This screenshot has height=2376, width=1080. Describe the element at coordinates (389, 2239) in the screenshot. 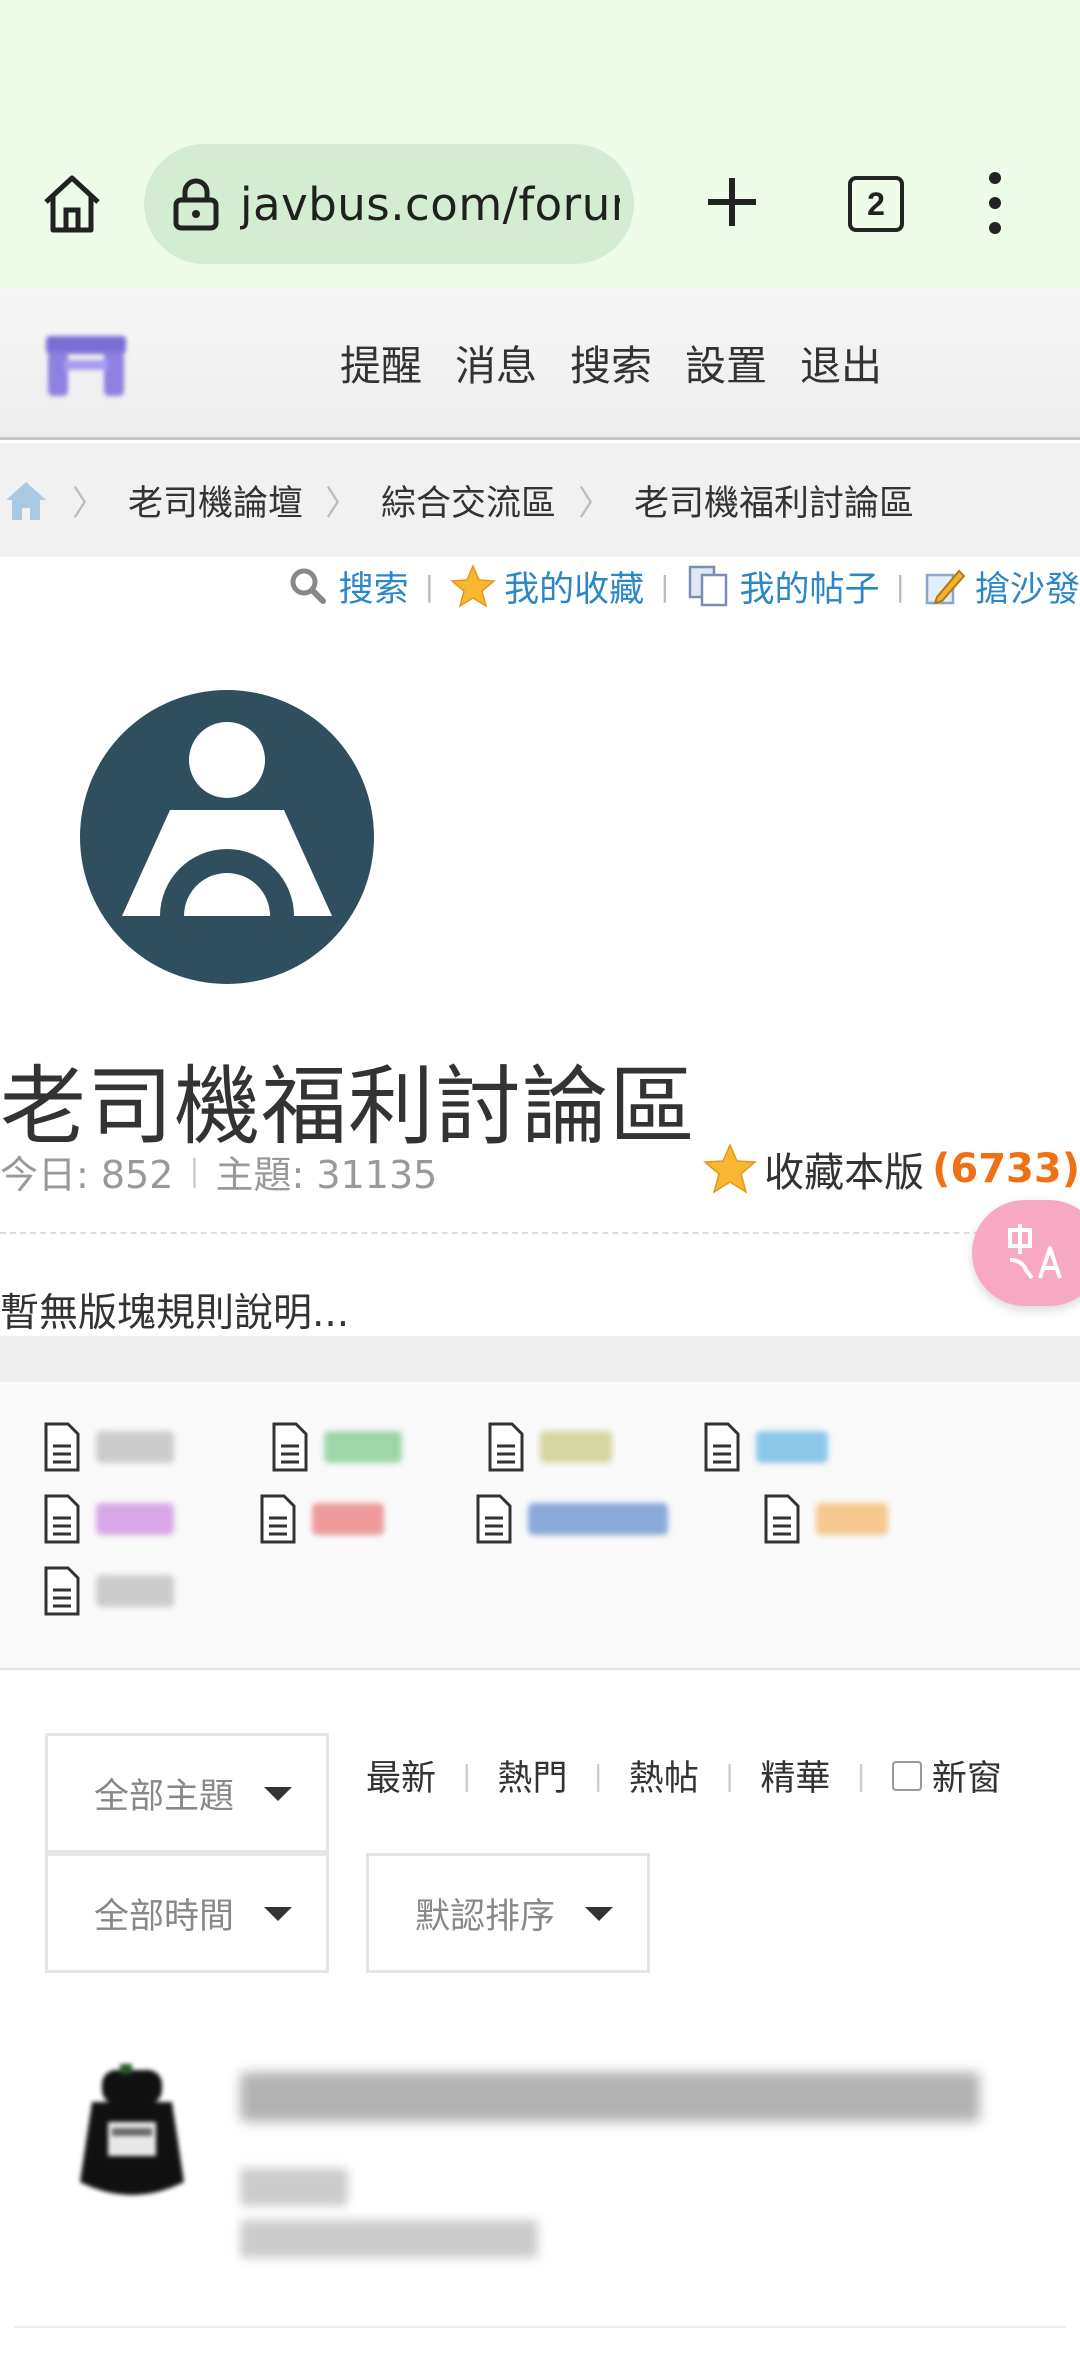

I see `blurred-thread-date` at that location.